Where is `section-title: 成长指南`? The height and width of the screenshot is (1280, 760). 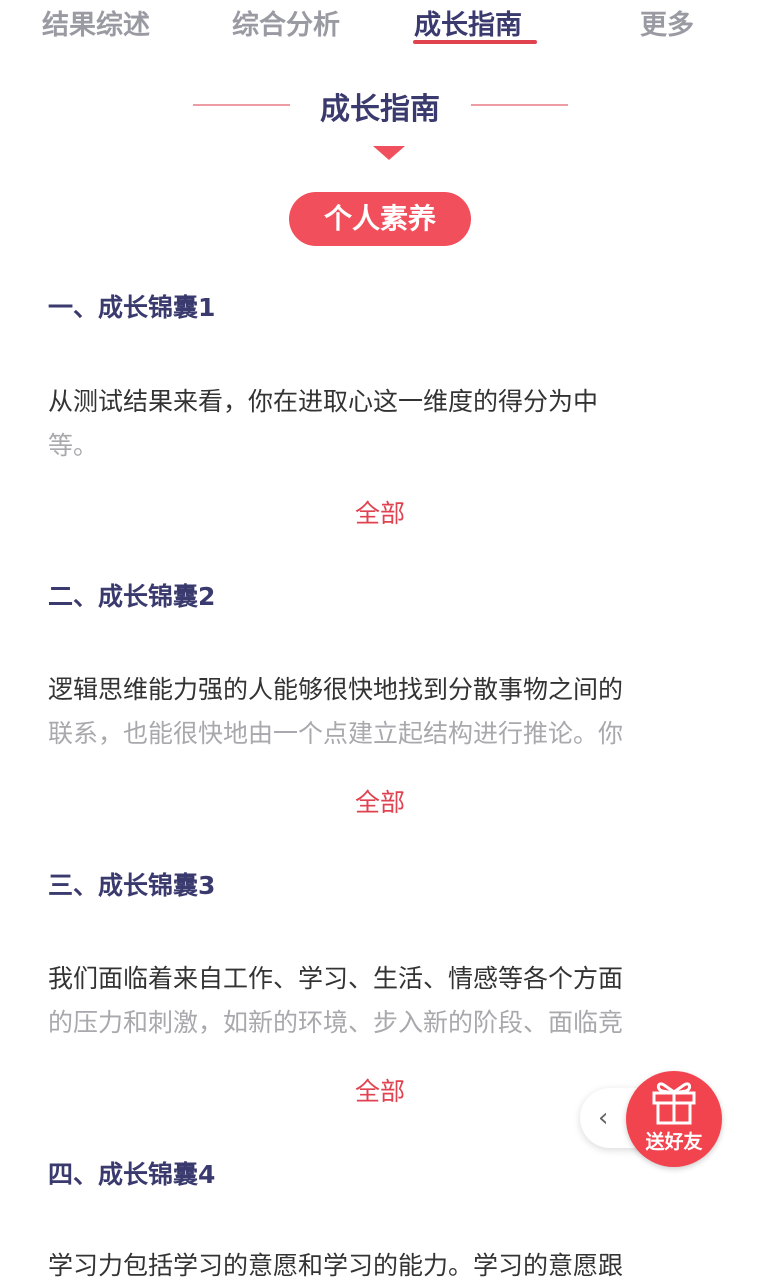 section-title: 成长指南 is located at coordinates (380, 109).